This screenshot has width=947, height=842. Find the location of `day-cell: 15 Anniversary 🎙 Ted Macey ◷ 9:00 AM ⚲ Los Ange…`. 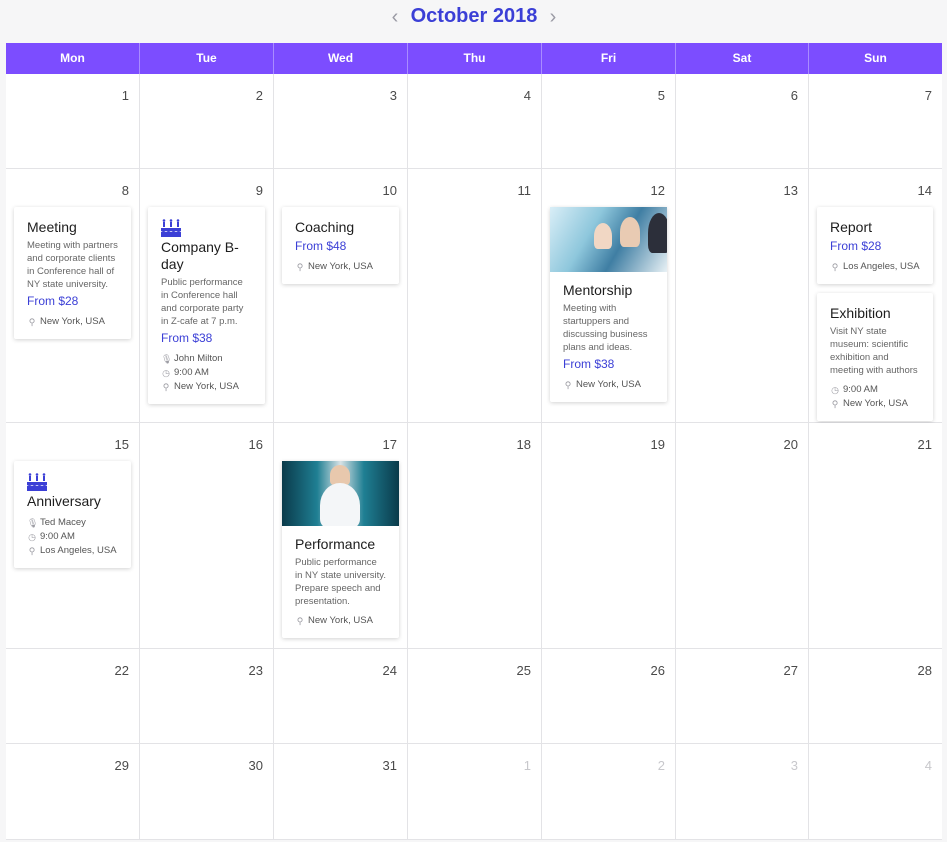

day-cell: 15 Anniversary 🎙 Ted Macey ◷ 9:00 AM ⚲ Los Ange… is located at coordinates (73, 536).